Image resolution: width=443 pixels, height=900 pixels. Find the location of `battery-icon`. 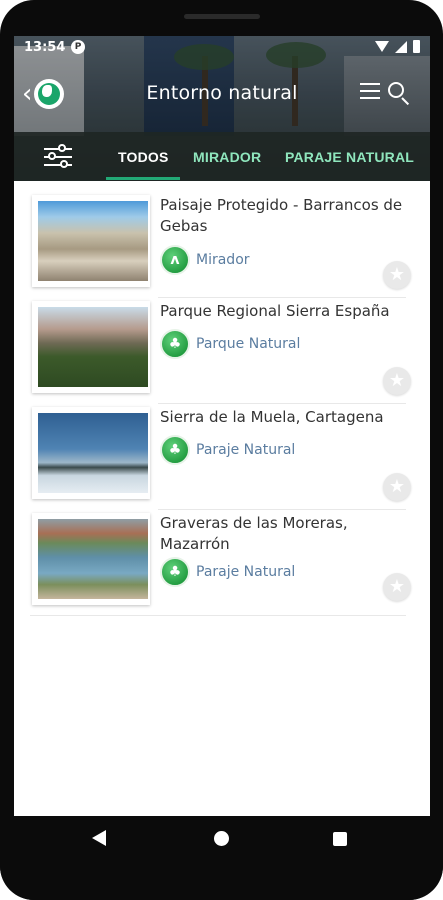

battery-icon is located at coordinates (416, 46).